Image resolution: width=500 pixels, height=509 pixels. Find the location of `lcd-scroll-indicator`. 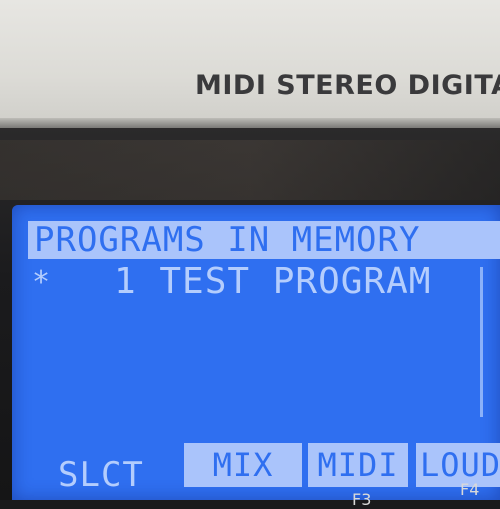

lcd-scroll-indicator is located at coordinates (481, 342).